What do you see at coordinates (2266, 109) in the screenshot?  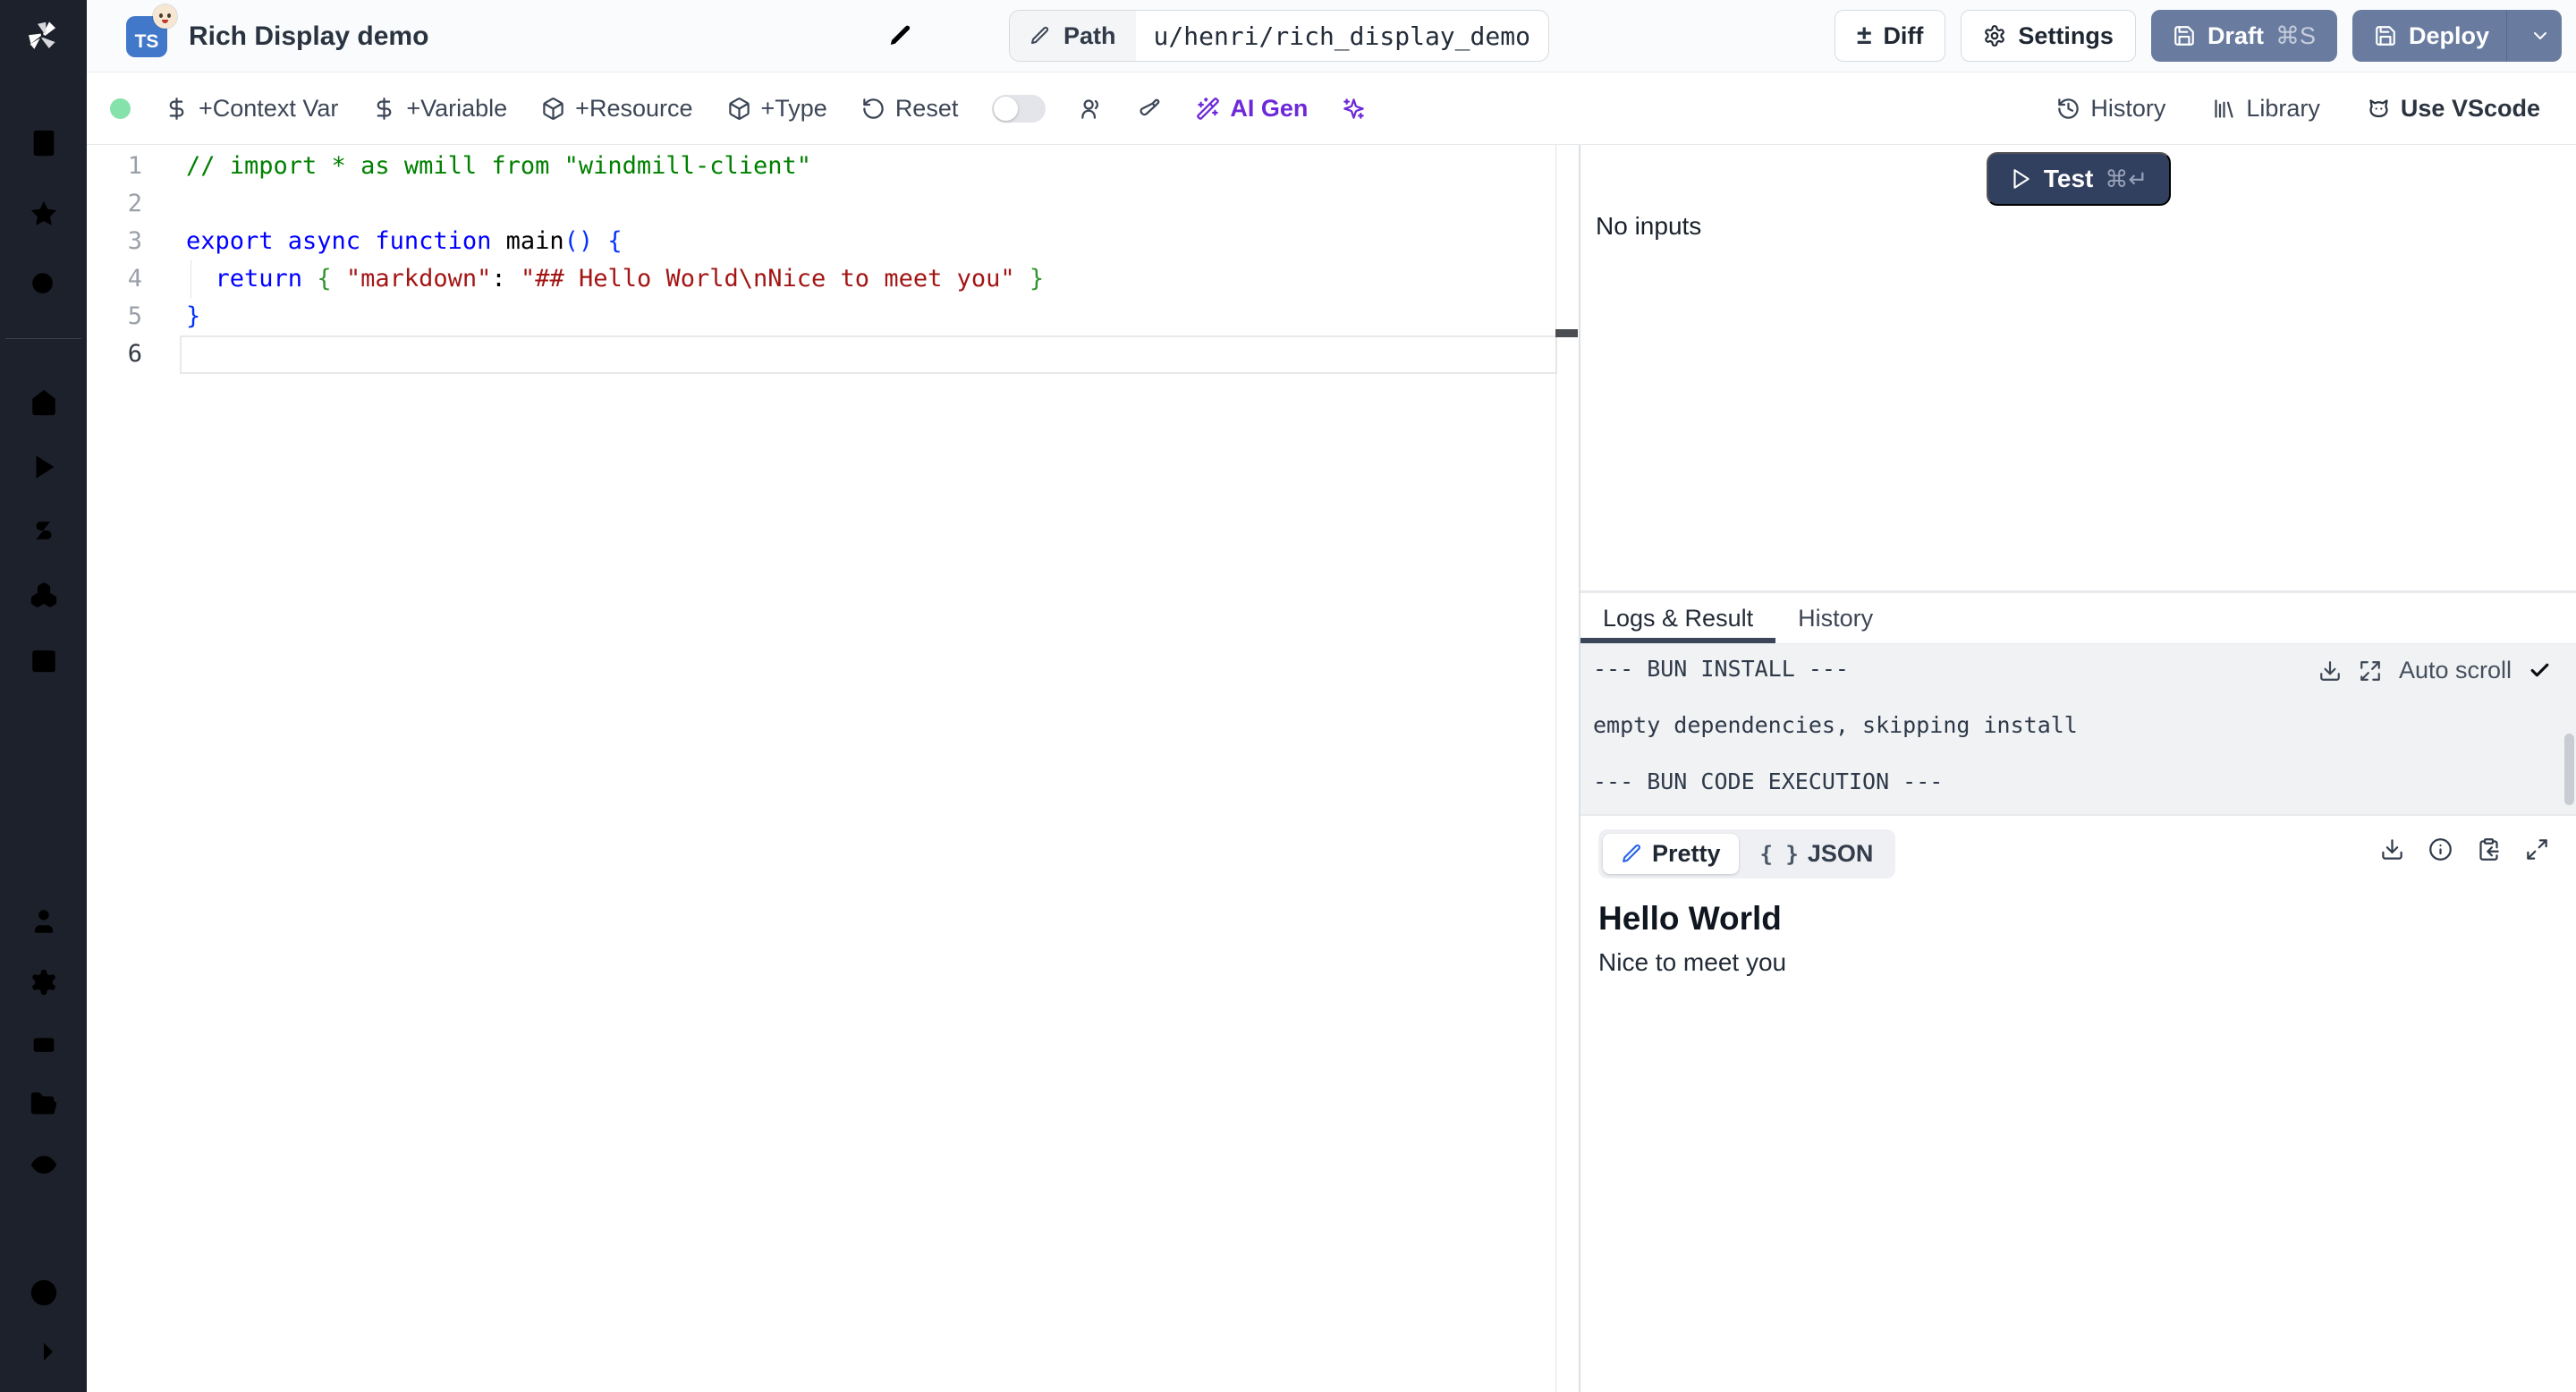 I see `library-button: Library` at bounding box center [2266, 109].